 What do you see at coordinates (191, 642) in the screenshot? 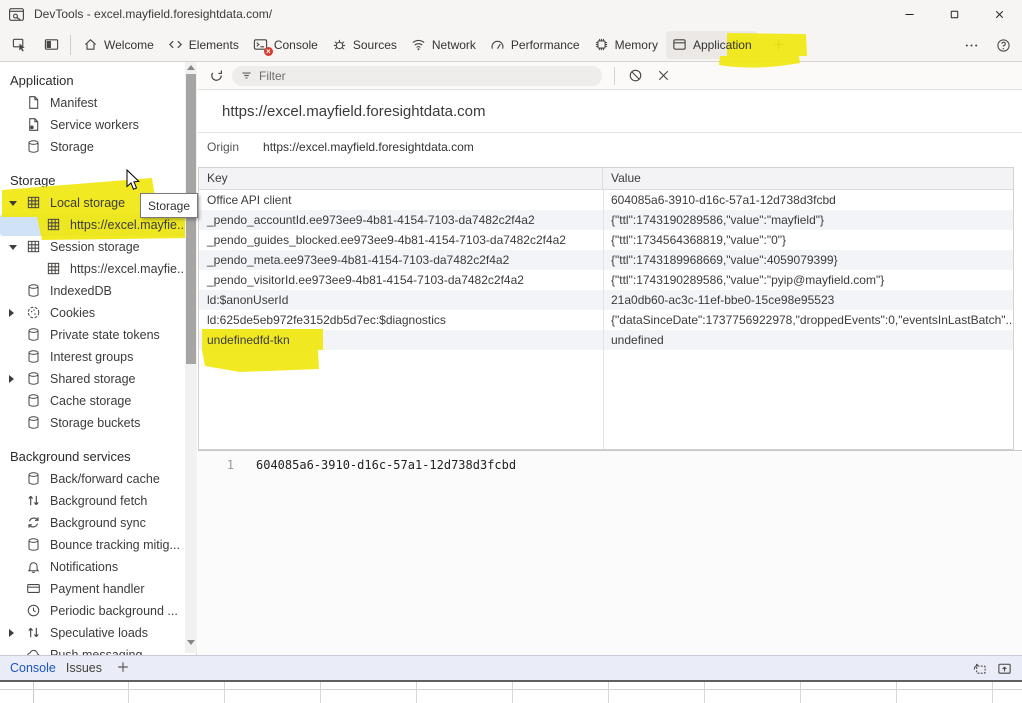
I see `scroll-down-icon` at bounding box center [191, 642].